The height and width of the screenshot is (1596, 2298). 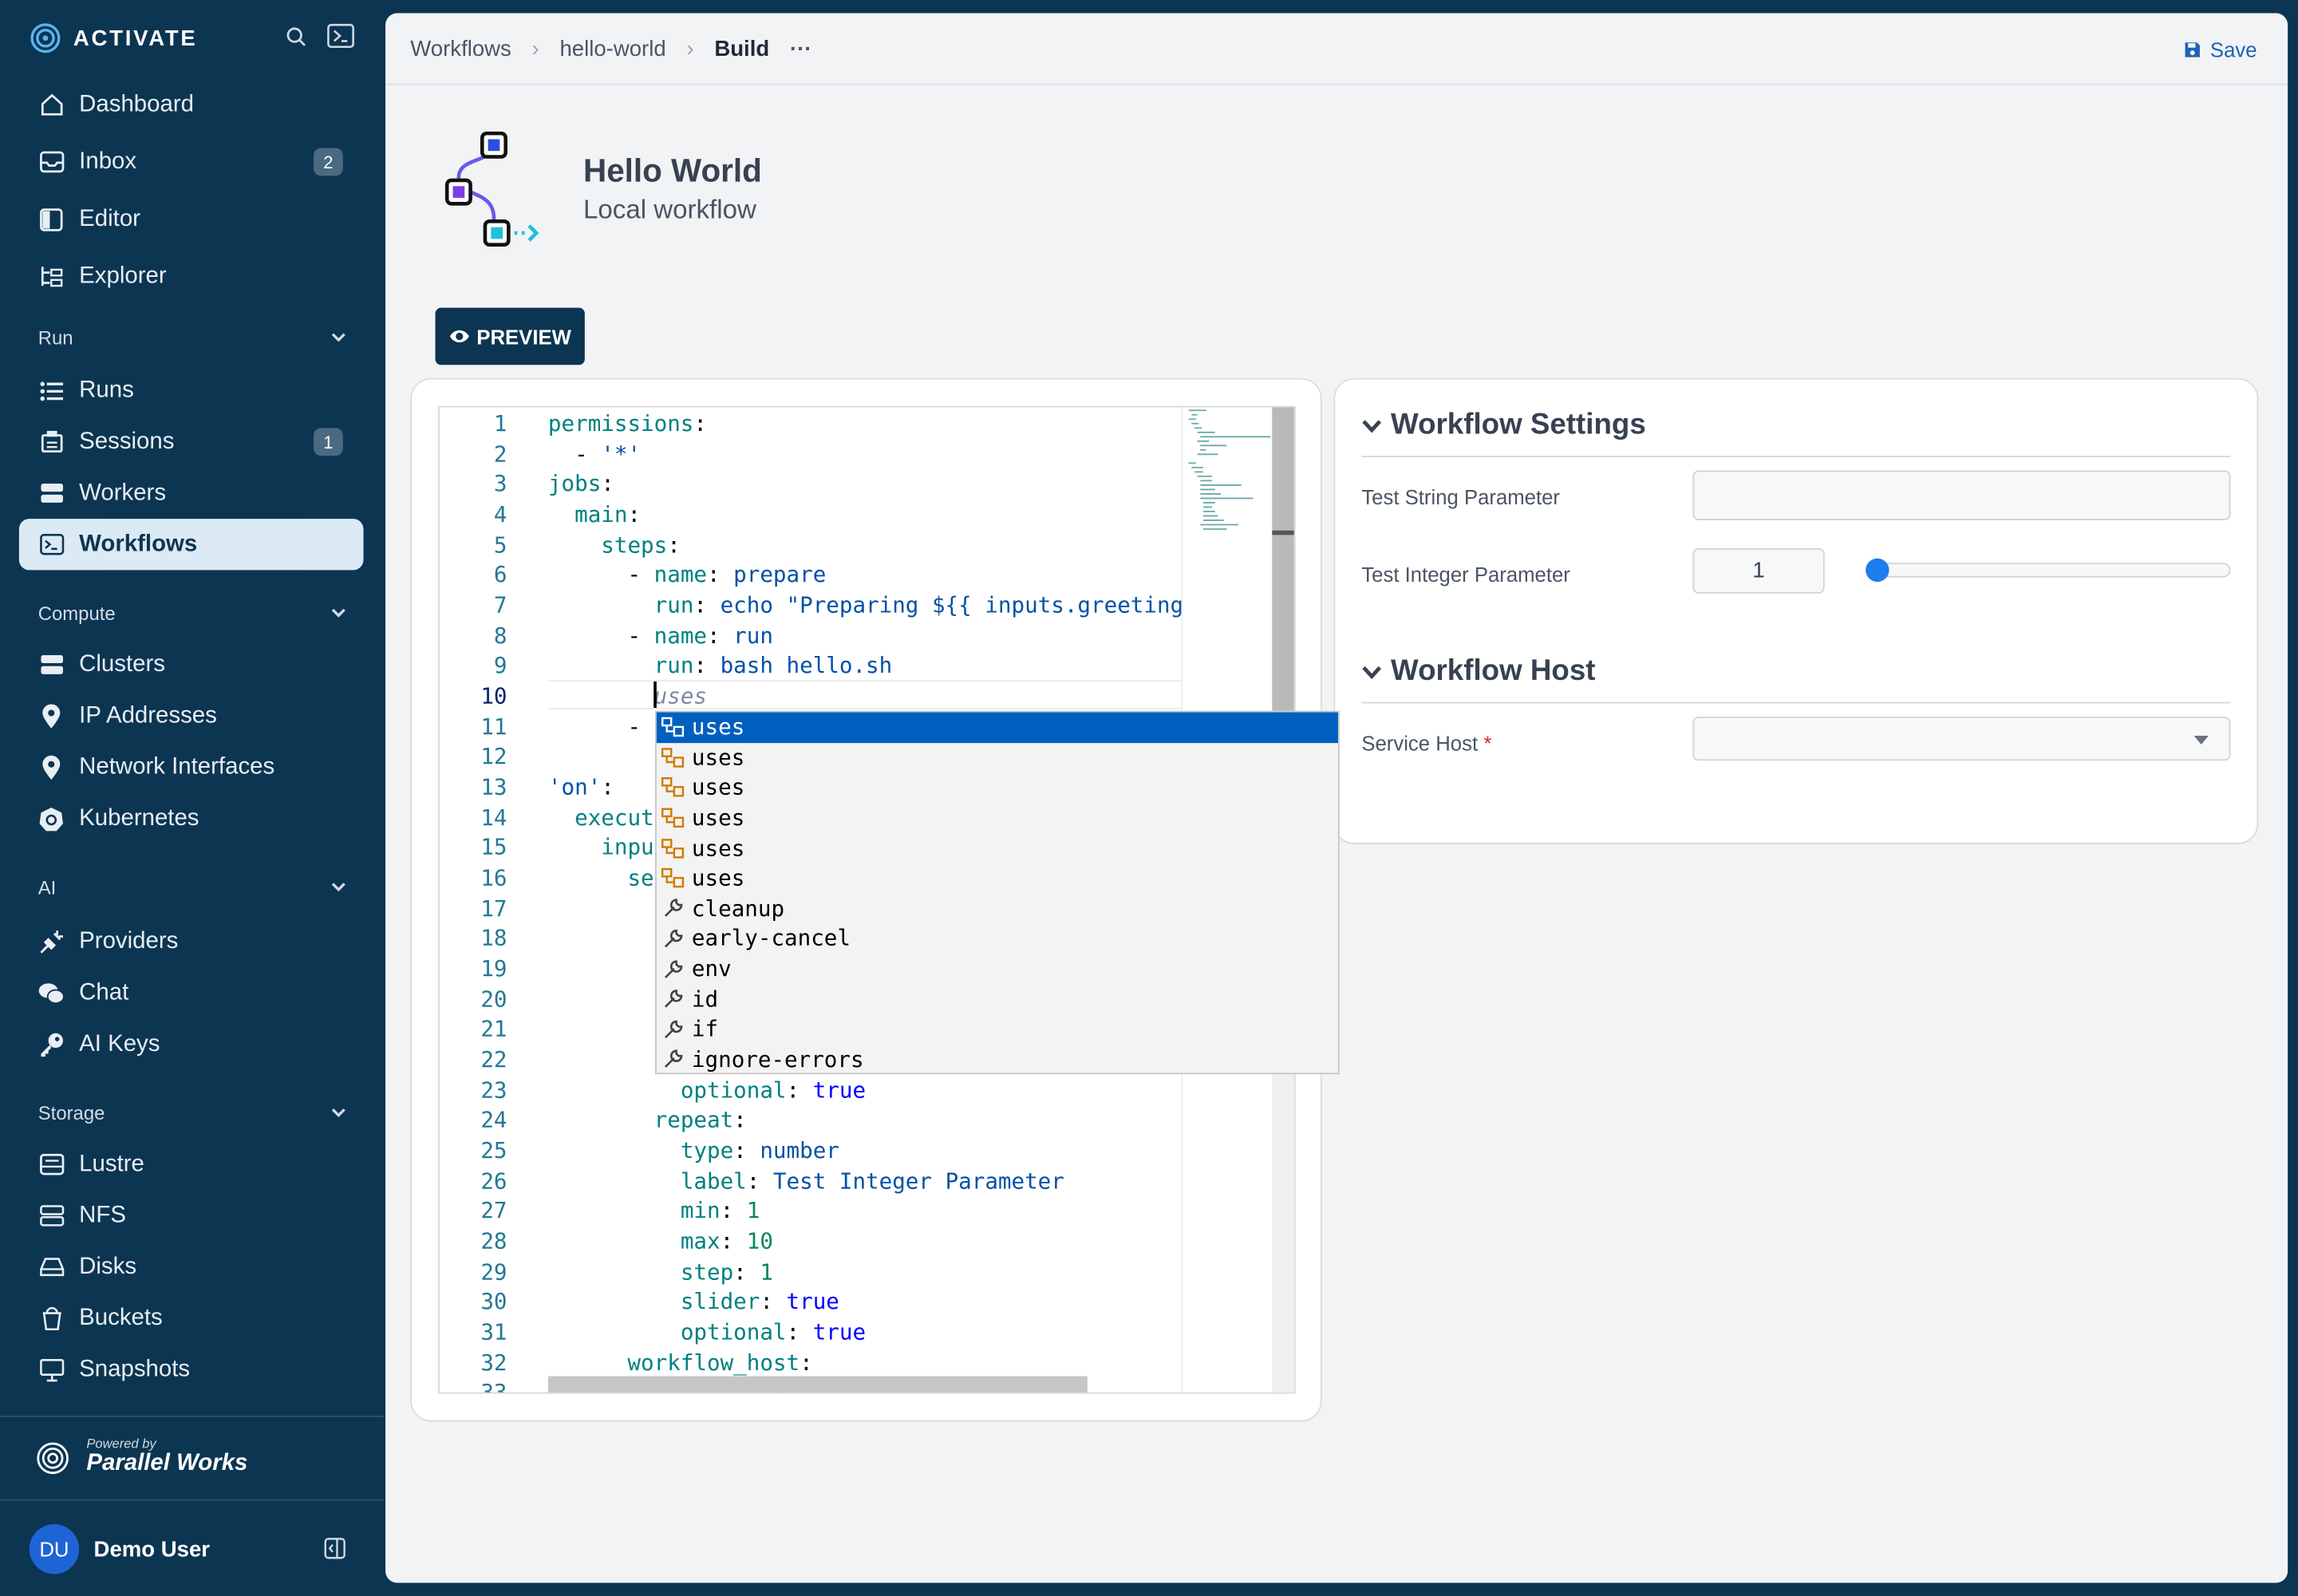 What do you see at coordinates (500, 424) in the screenshot?
I see `line-number: 1` at bounding box center [500, 424].